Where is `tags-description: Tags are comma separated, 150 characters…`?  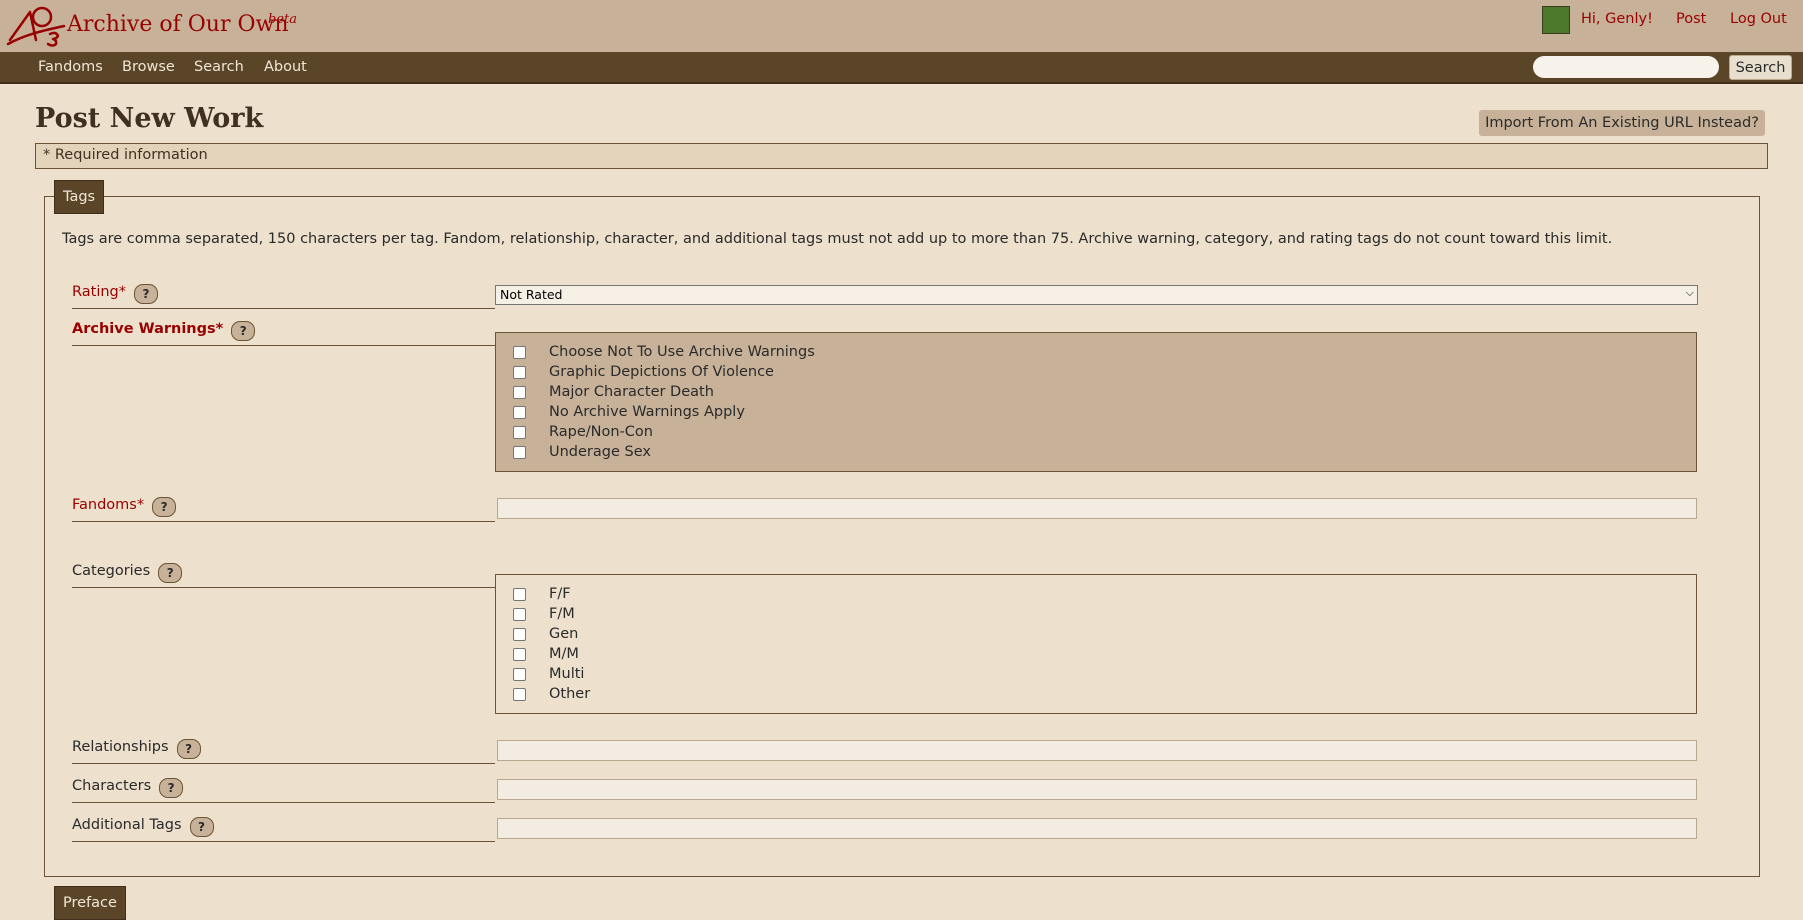 tags-description: Tags are comma separated, 150 characters… is located at coordinates (837, 239).